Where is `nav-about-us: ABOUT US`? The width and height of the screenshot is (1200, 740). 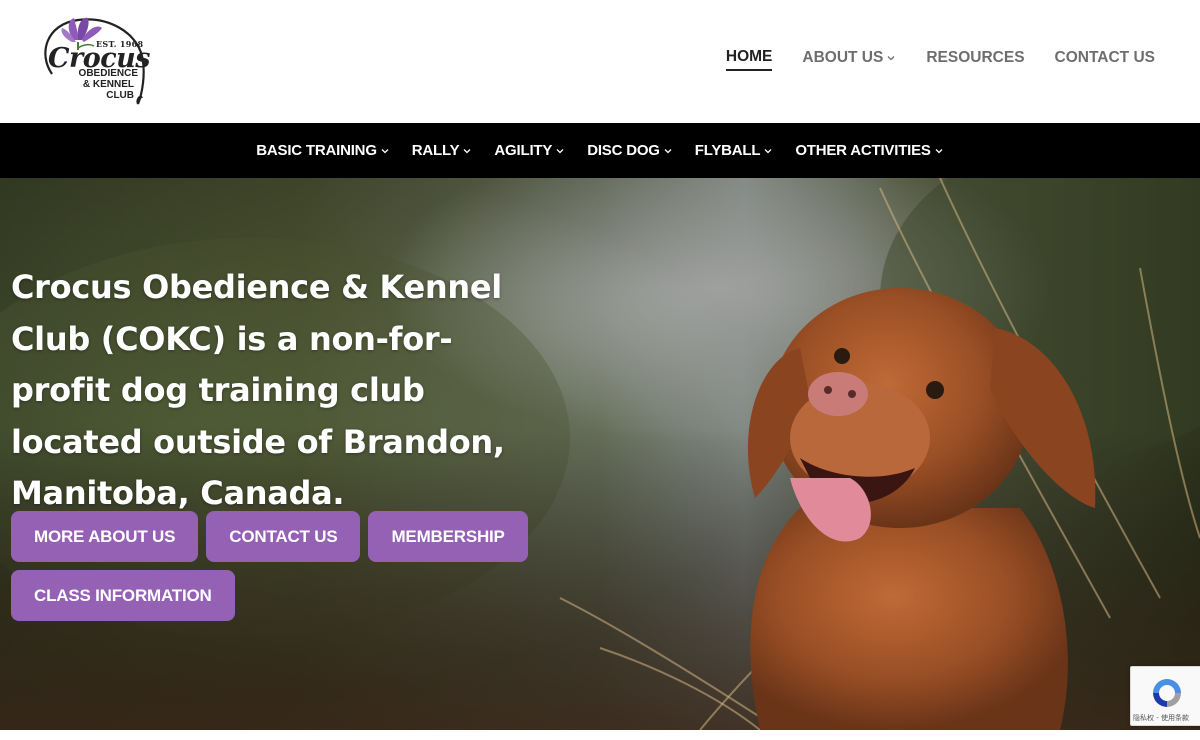
nav-about-us: ABOUT US is located at coordinates (849, 59).